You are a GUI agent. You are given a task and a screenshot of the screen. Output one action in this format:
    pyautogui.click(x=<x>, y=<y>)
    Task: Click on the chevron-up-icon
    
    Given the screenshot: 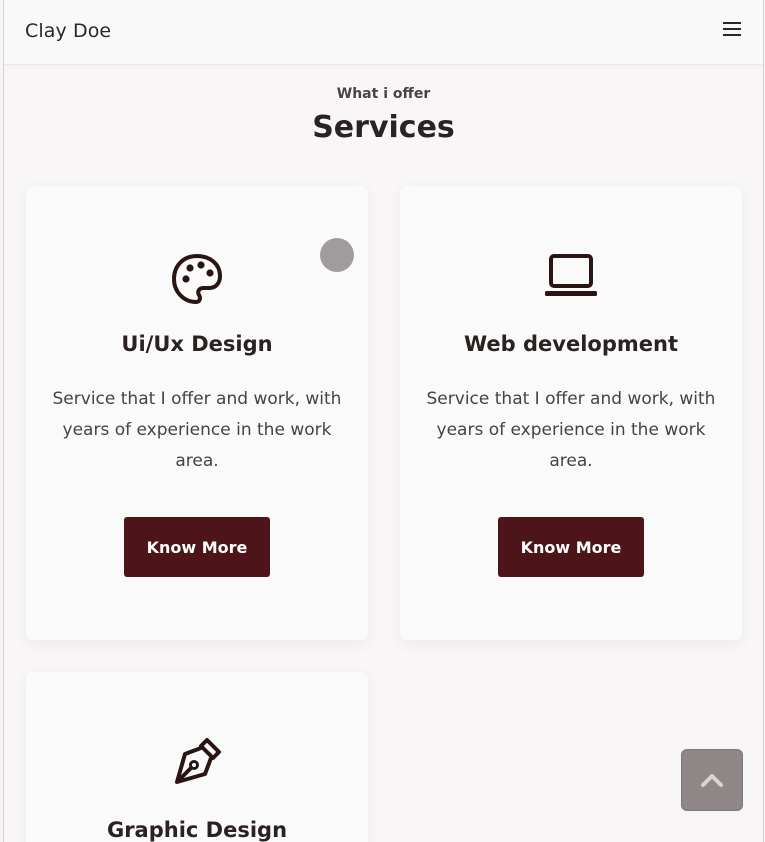 What is the action you would take?
    pyautogui.click(x=712, y=780)
    